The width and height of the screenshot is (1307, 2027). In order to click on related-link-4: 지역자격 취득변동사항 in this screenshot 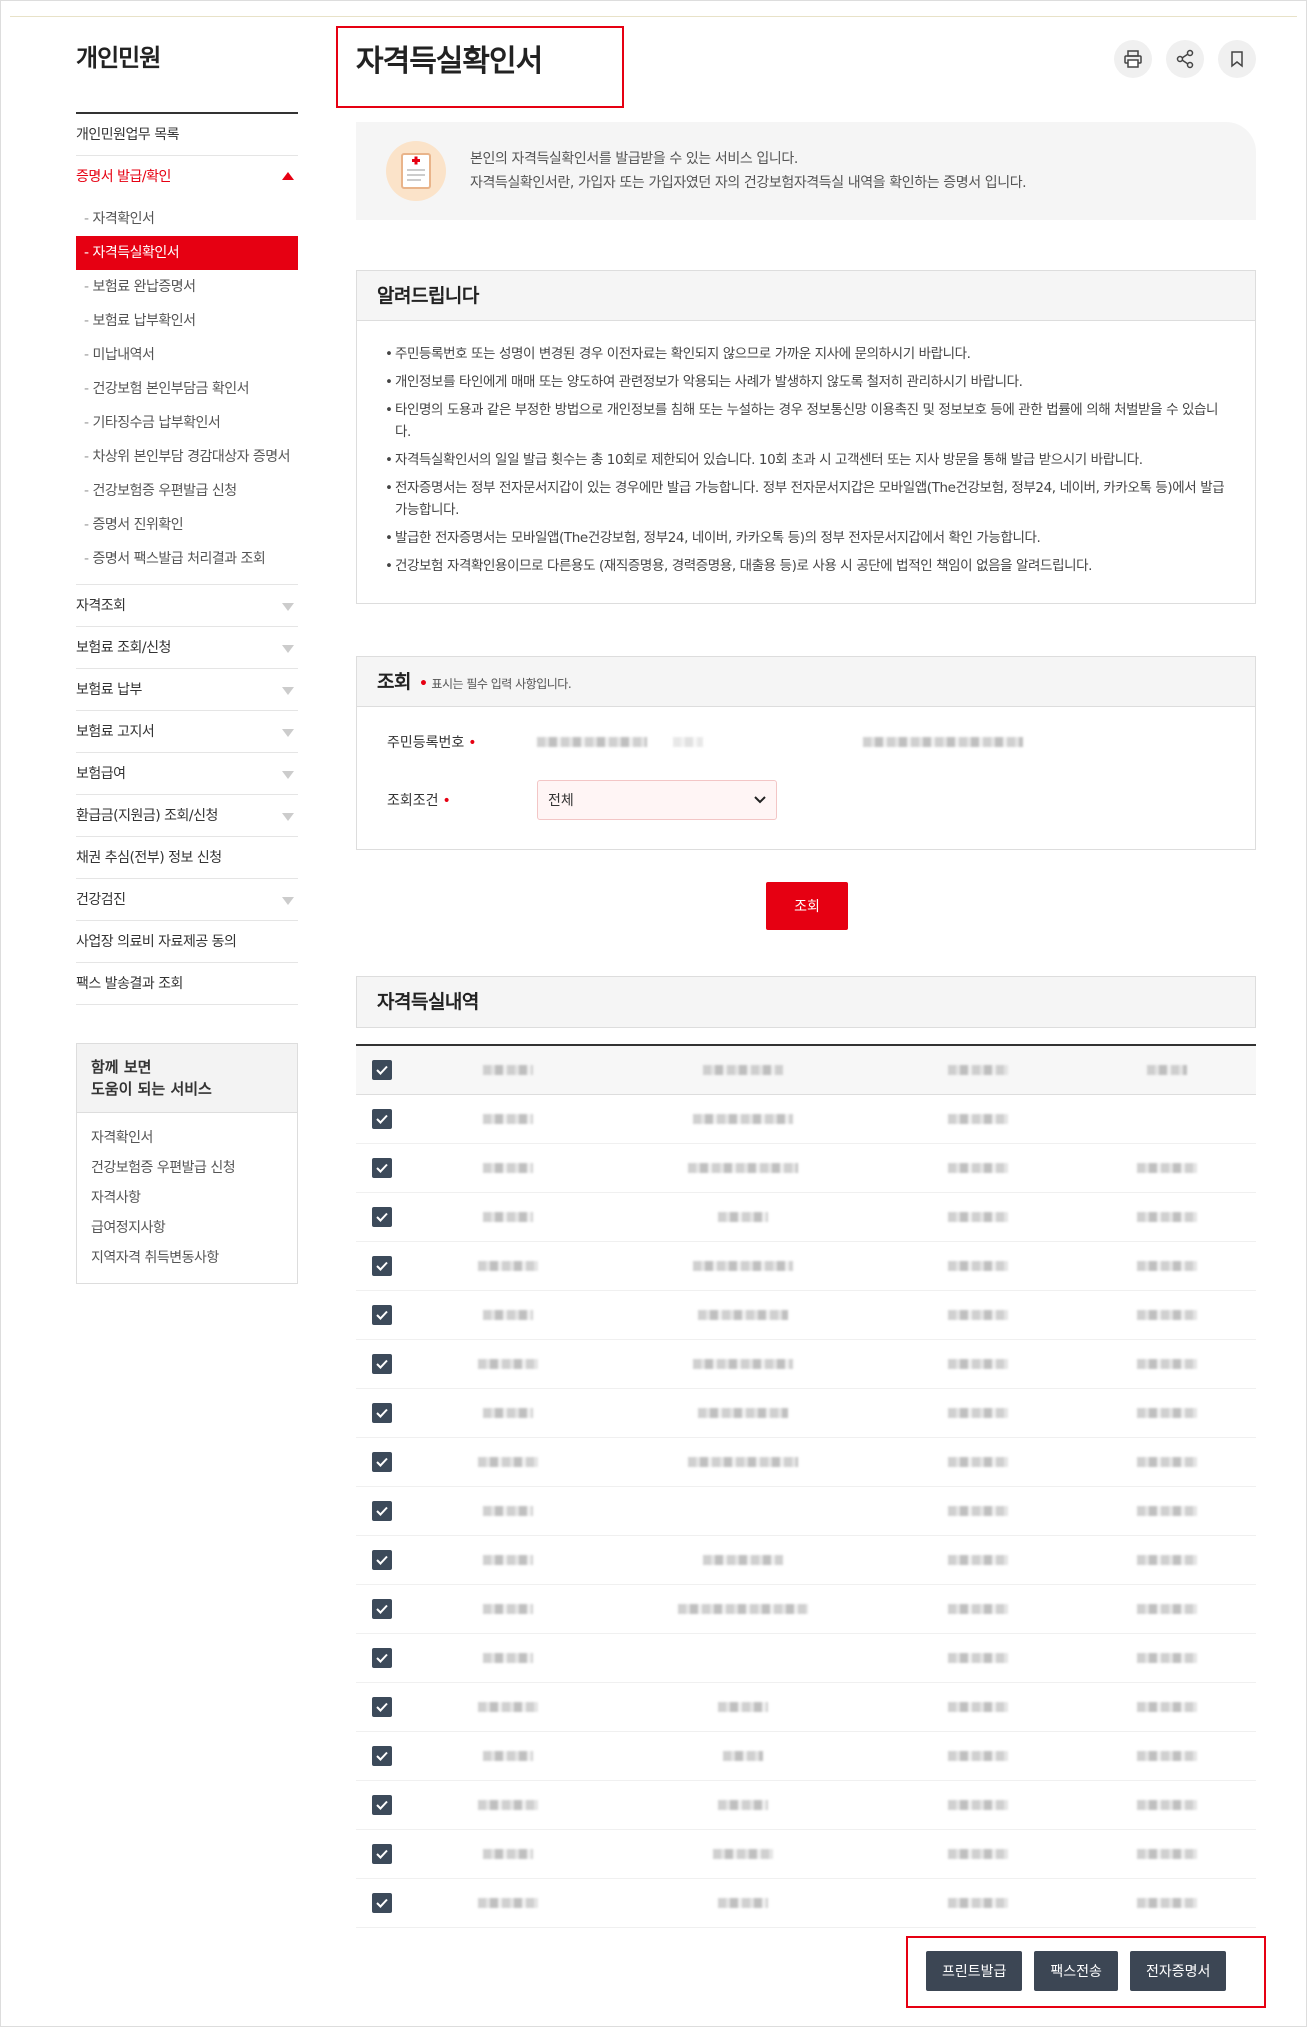, I will do `click(187, 1258)`.